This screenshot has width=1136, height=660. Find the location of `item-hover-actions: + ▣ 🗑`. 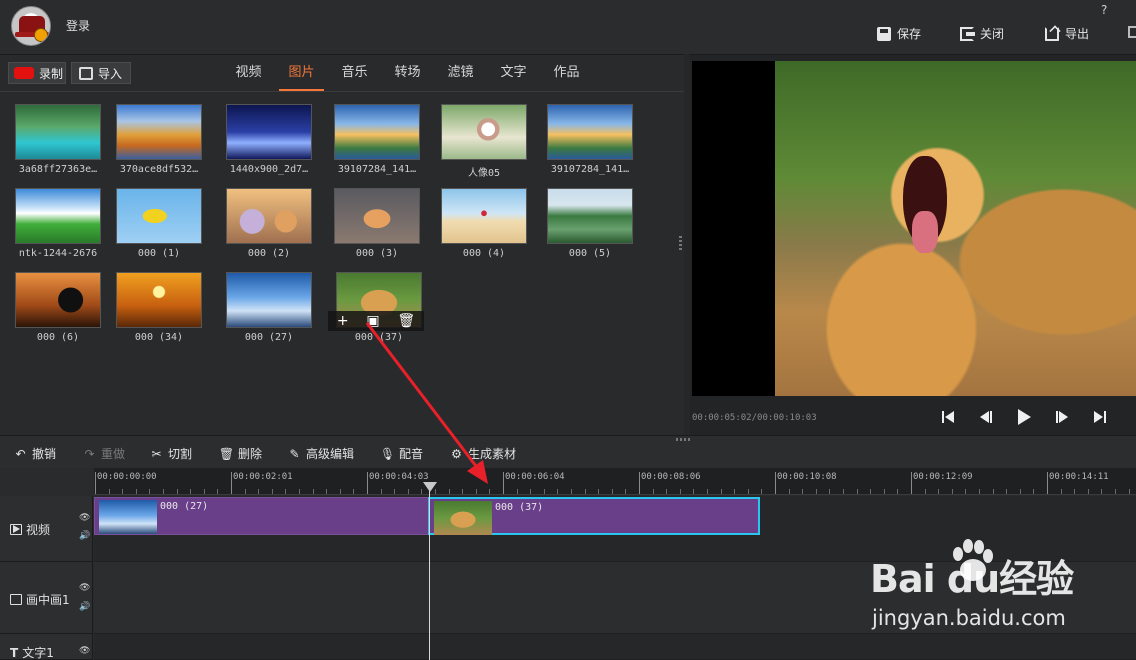

item-hover-actions: + ▣ 🗑 is located at coordinates (376, 321).